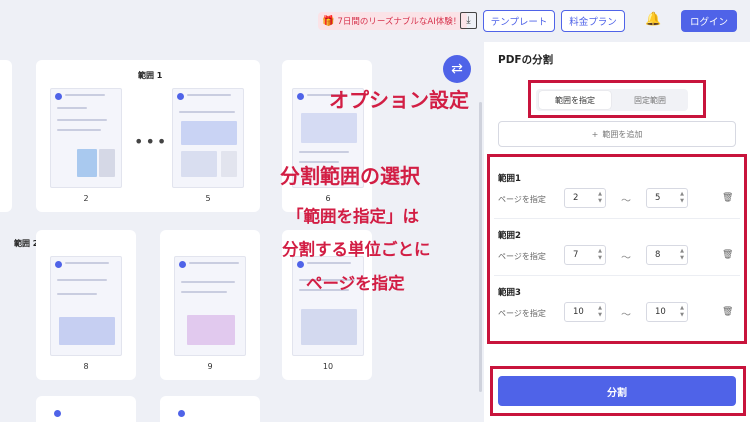 This screenshot has height=422, width=750. I want to click on add-range-button: + 範囲を追加, so click(617, 134).